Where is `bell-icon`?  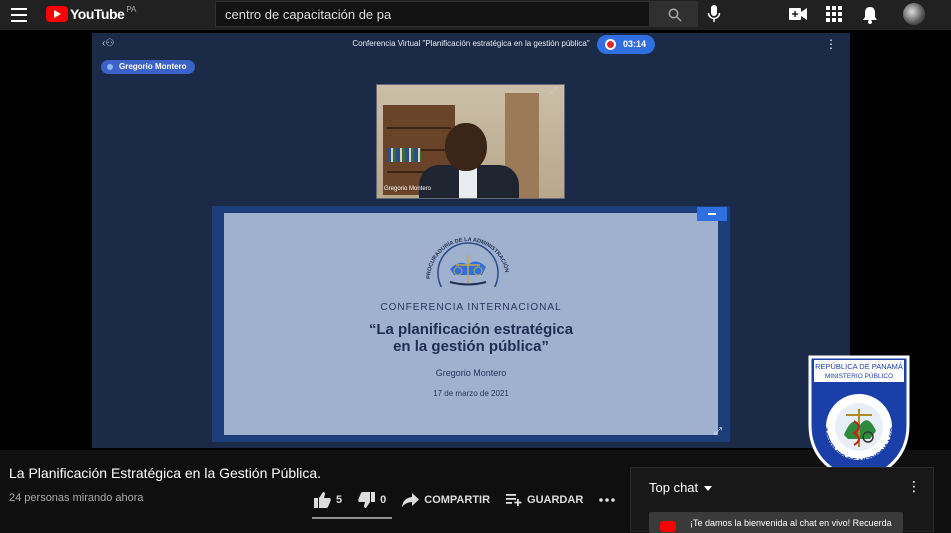 bell-icon is located at coordinates (870, 15).